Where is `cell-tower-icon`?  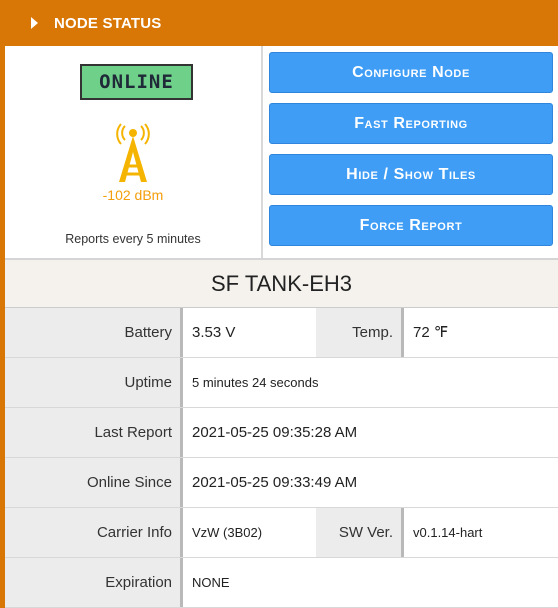
cell-tower-icon is located at coordinates (133, 152).